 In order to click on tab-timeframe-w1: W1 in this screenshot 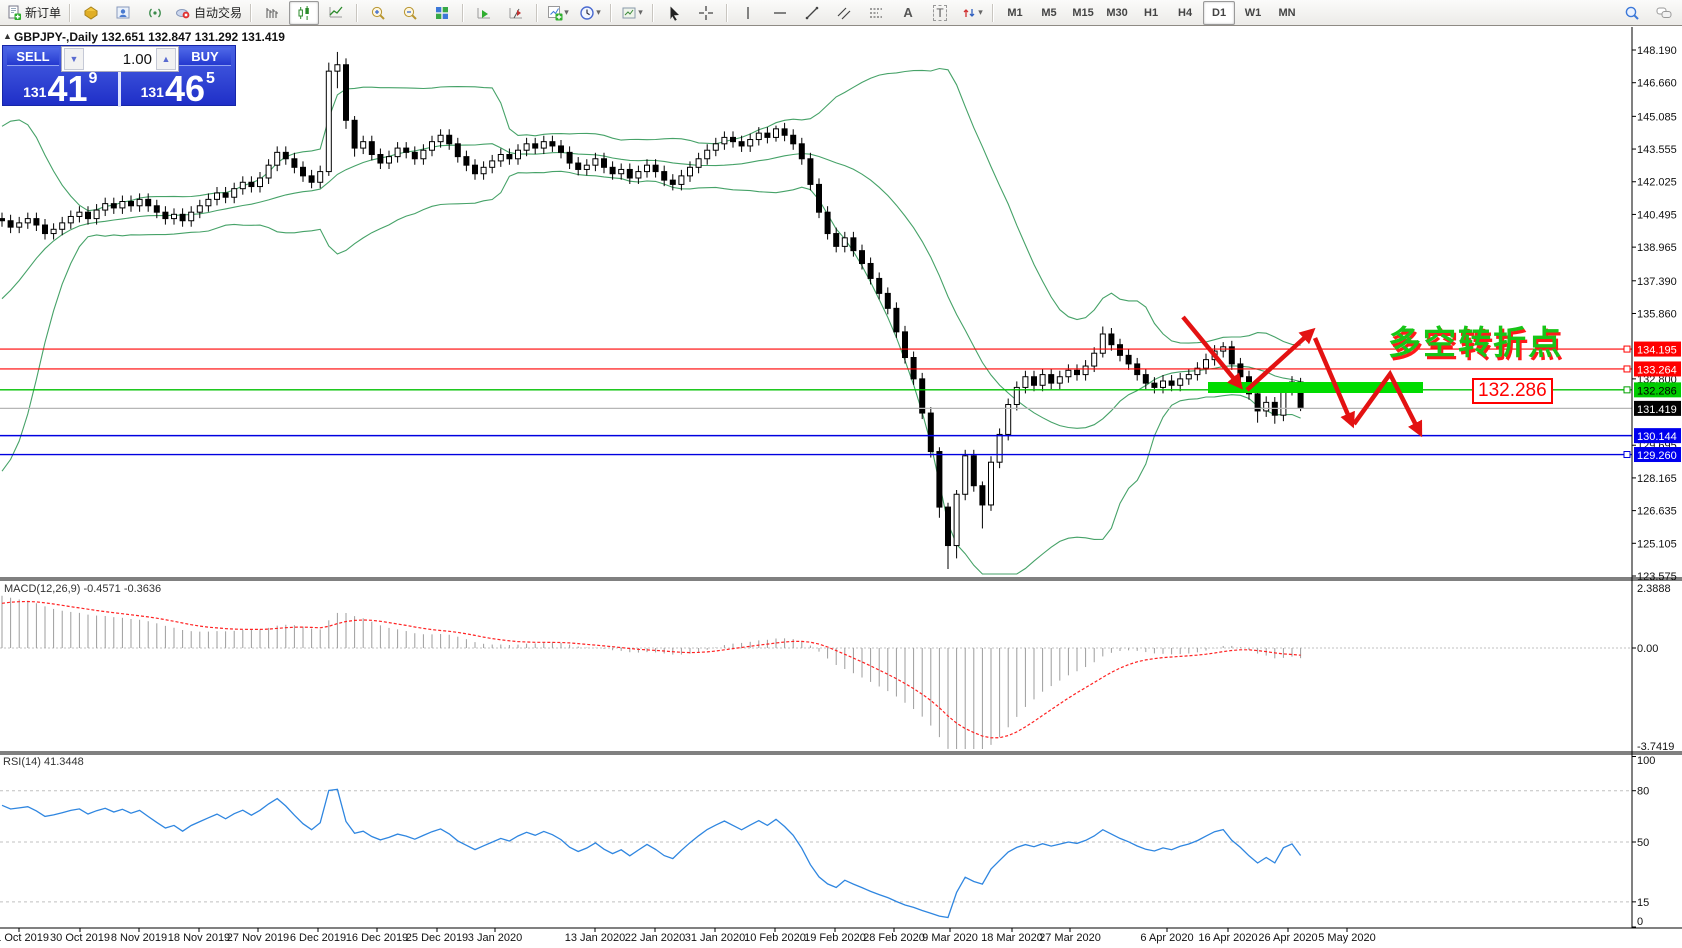, I will do `click(1253, 13)`.